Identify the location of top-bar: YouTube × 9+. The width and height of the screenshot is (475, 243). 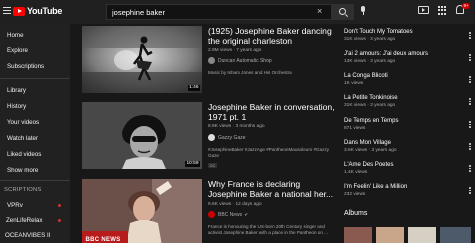
(237, 12).